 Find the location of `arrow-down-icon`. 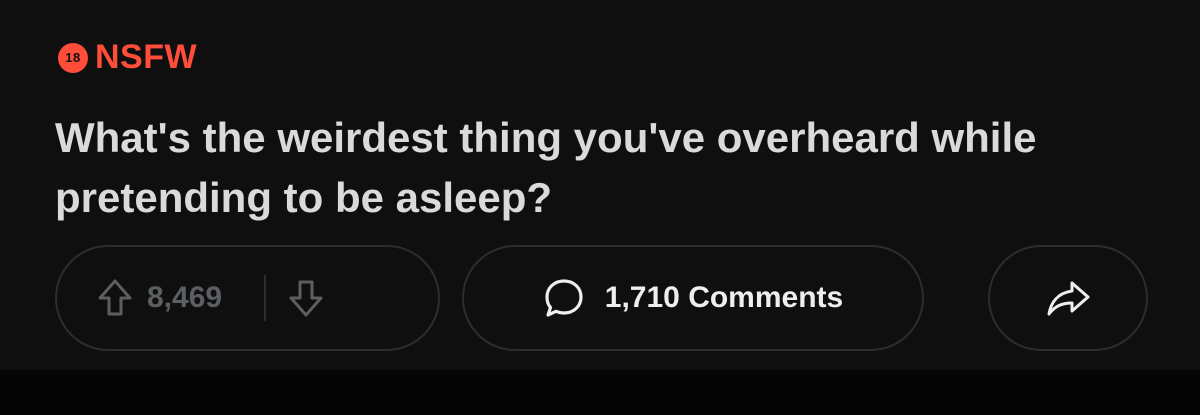

arrow-down-icon is located at coordinates (306, 298).